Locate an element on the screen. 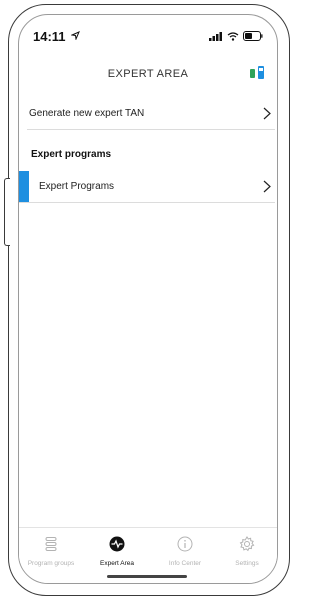  list-icon is located at coordinates (51, 544).